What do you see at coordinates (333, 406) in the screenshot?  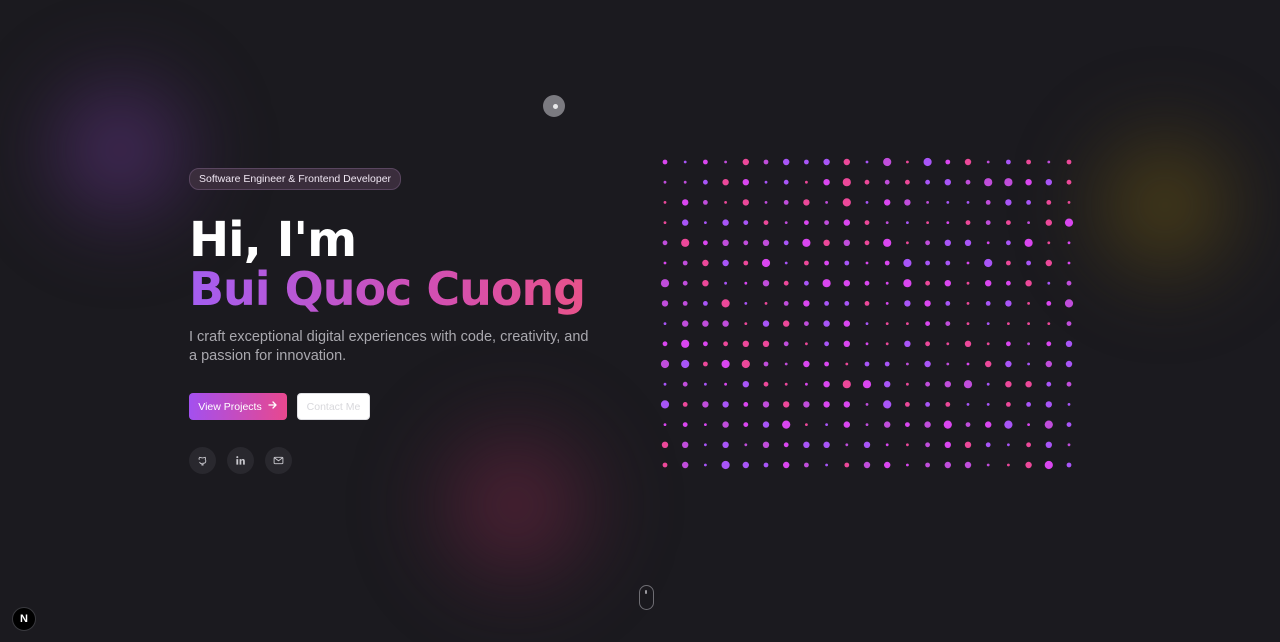 I see `contact-me-button: Contact Me` at bounding box center [333, 406].